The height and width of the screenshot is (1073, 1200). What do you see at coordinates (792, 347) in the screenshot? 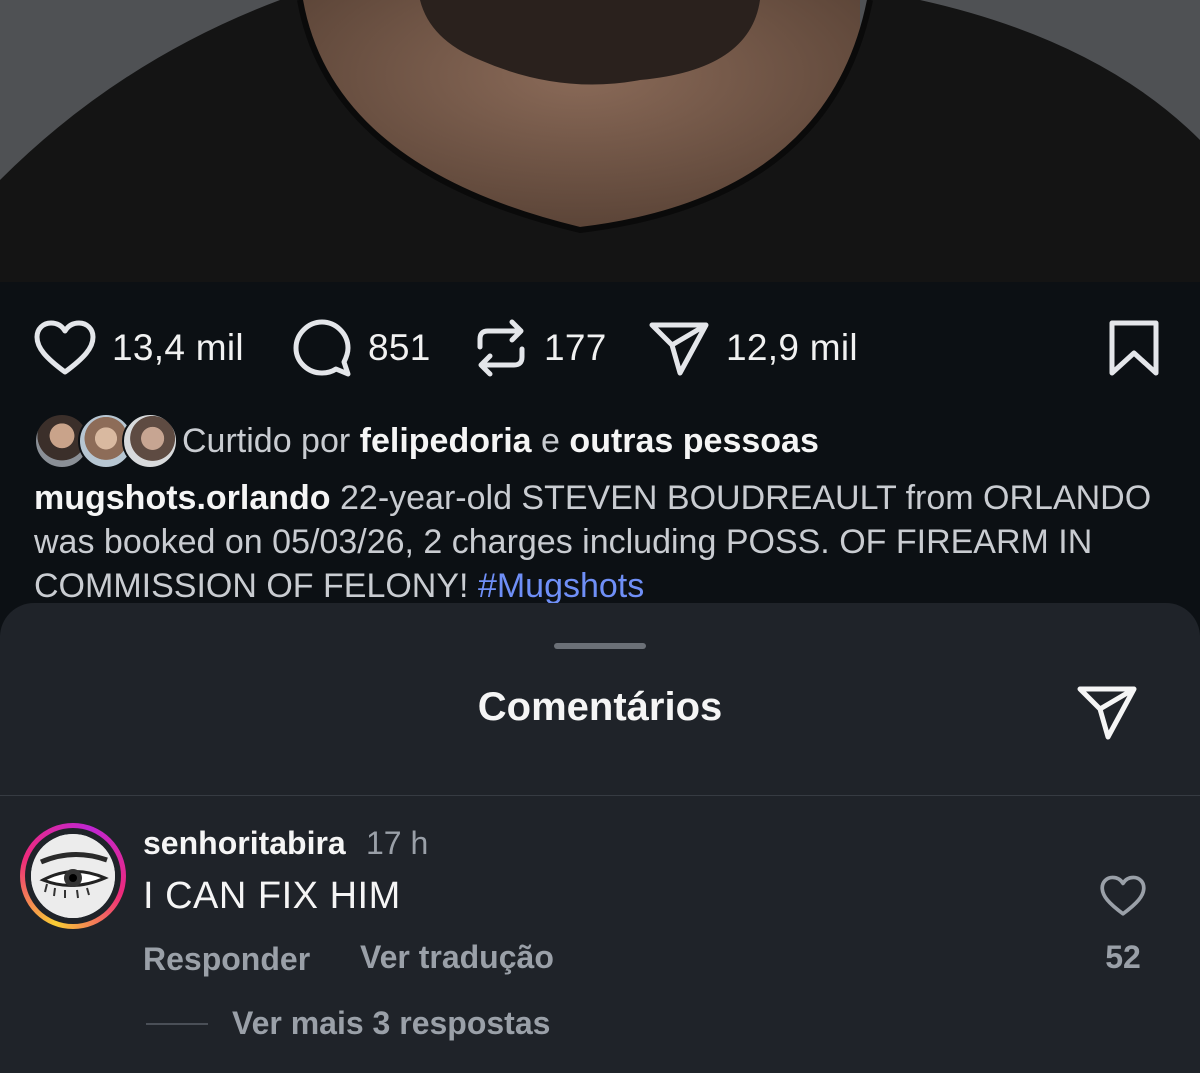
I see `shares-count: 12,9 mil` at bounding box center [792, 347].